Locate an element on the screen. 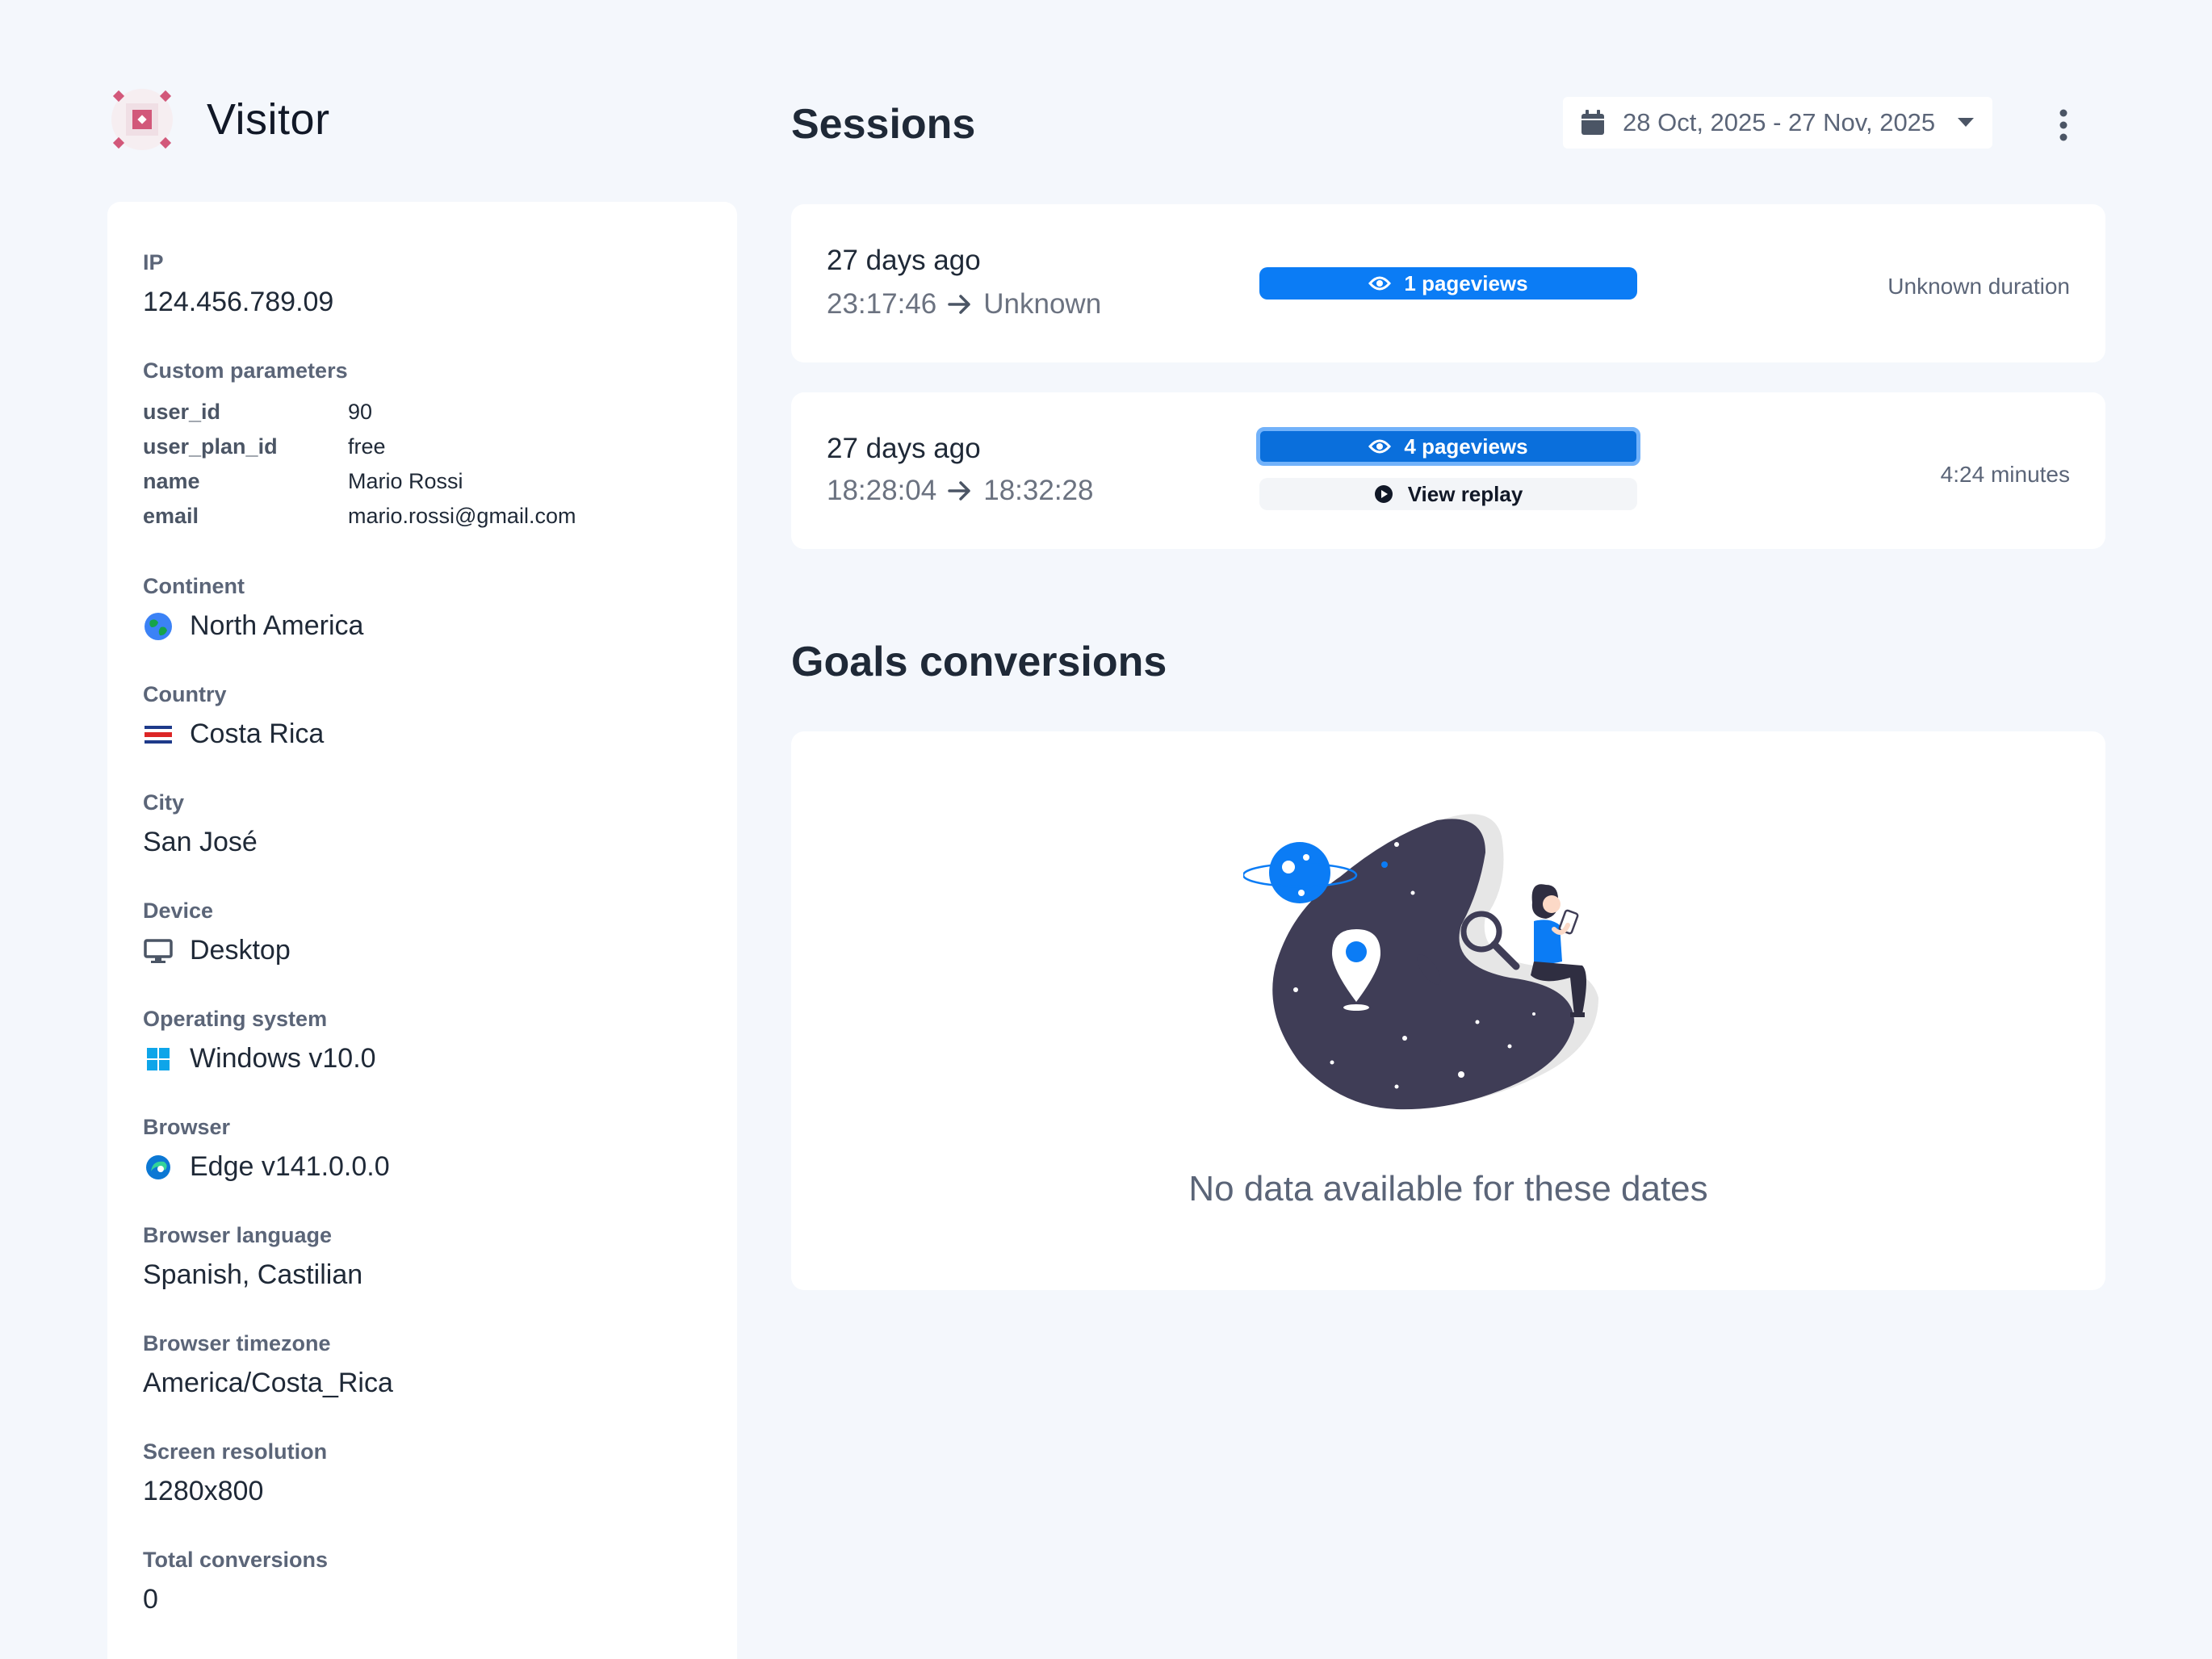  timezone-label: Browser timezone is located at coordinates (237, 1343).